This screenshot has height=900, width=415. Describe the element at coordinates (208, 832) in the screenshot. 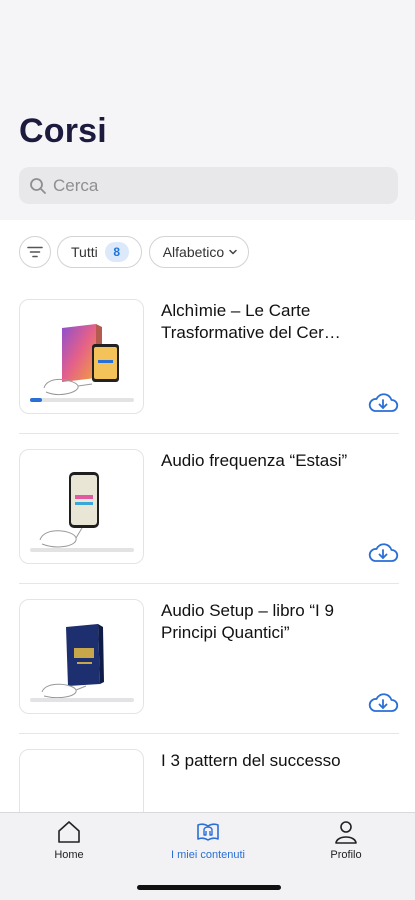

I see `my-content-icon` at that location.